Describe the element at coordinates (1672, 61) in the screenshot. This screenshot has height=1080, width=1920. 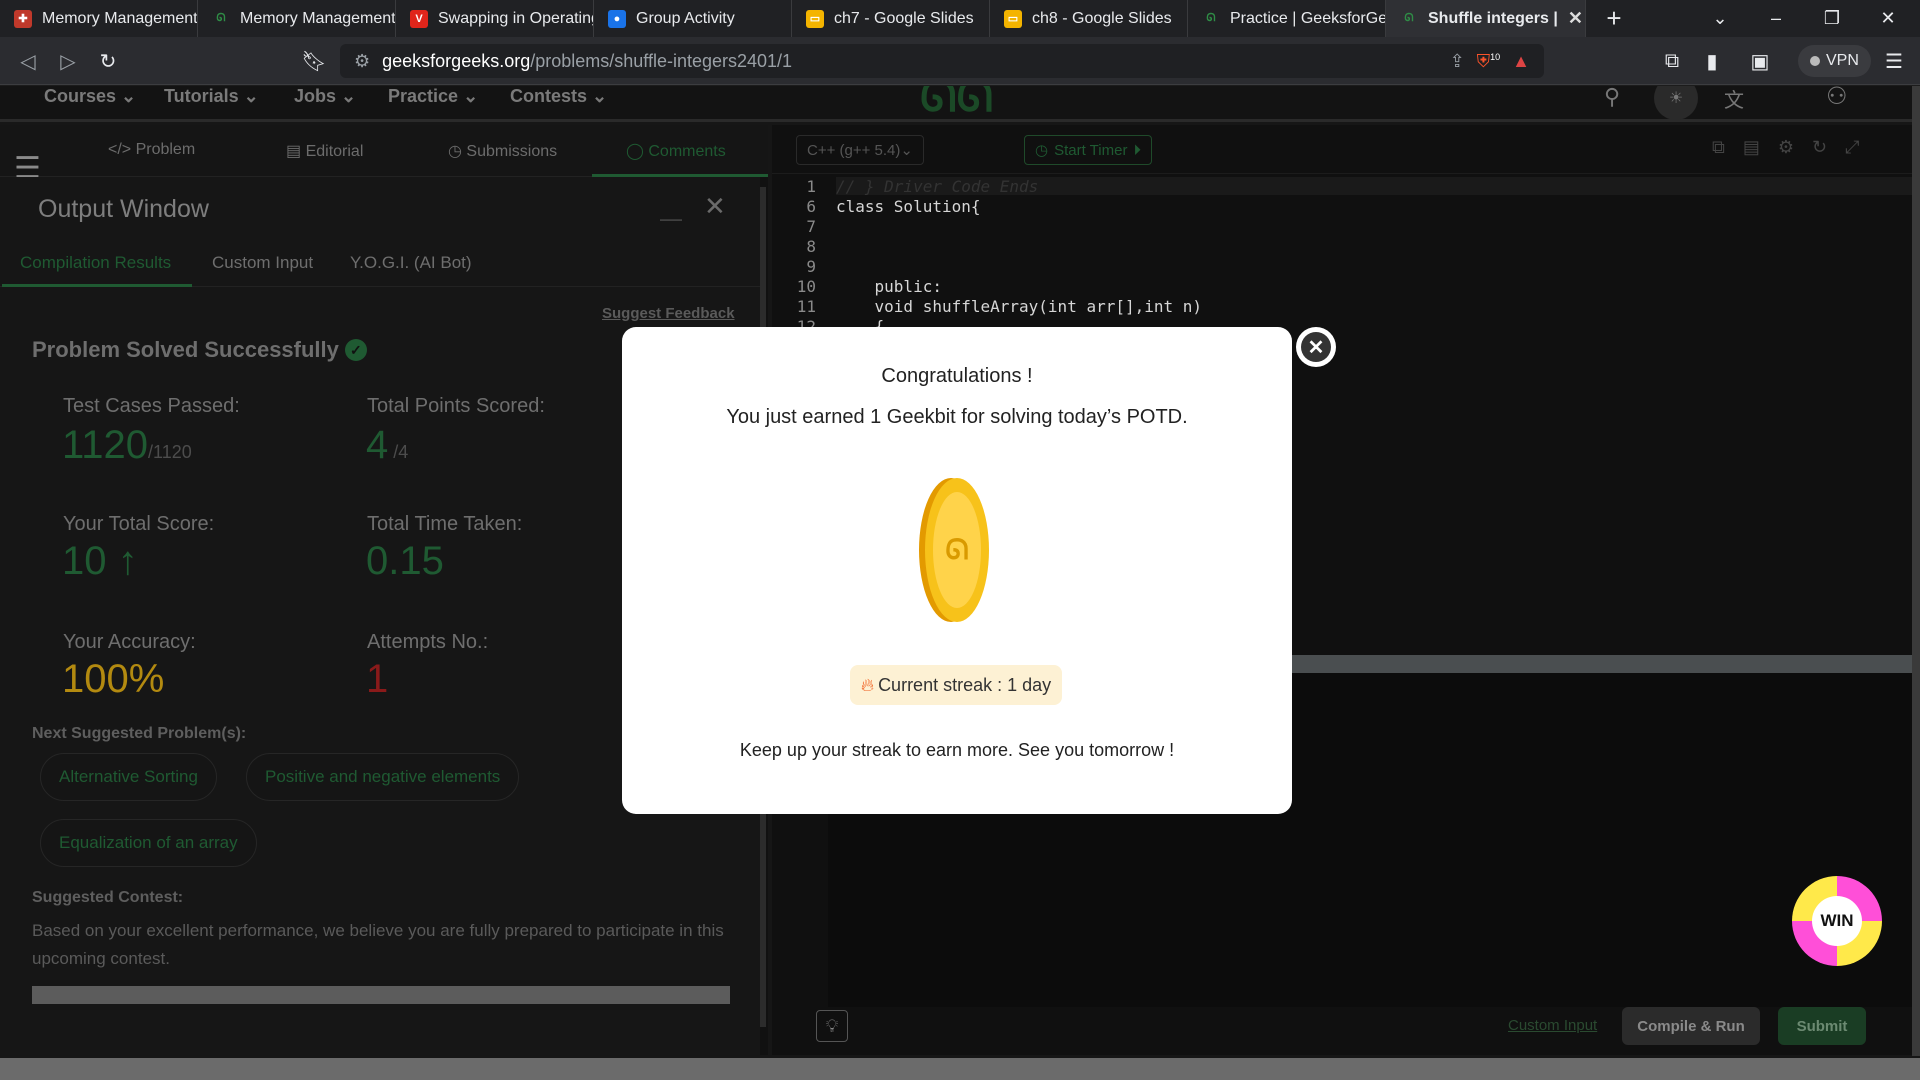
I see `extensions-icon: ⧉` at that location.